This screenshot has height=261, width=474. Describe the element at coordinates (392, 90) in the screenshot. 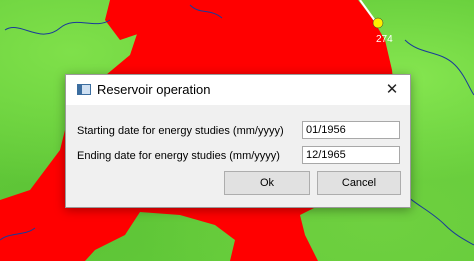

I see `close-icon: ✕` at that location.